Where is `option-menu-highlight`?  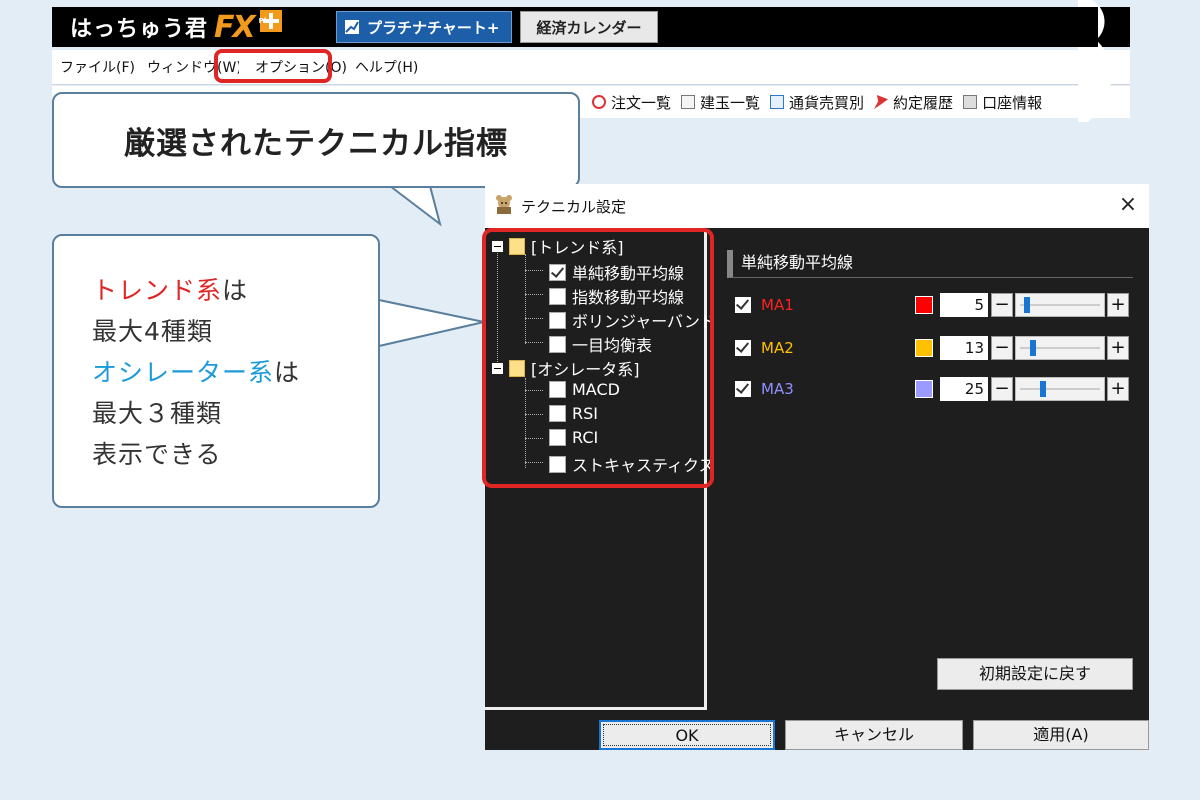 option-menu-highlight is located at coordinates (273, 66).